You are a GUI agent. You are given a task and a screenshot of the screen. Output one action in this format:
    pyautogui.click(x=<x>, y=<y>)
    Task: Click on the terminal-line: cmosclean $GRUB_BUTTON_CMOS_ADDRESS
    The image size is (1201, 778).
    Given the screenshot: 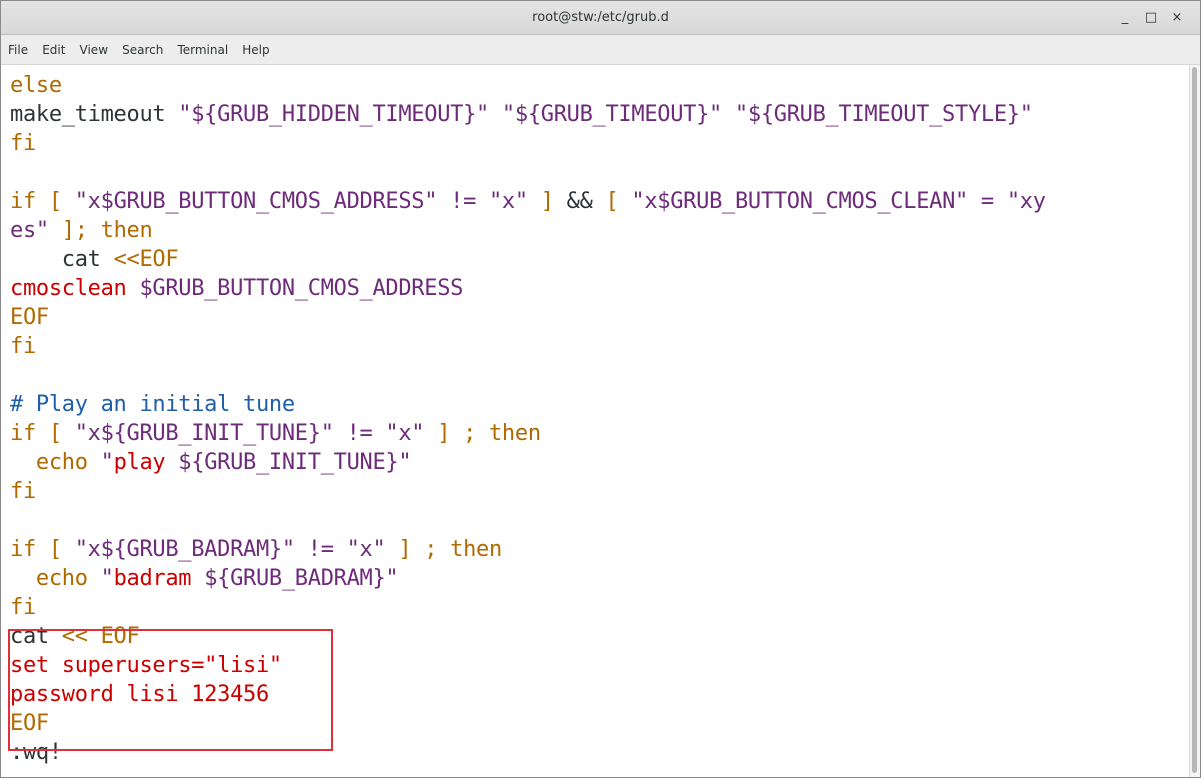 What is the action you would take?
    pyautogui.click(x=236, y=289)
    